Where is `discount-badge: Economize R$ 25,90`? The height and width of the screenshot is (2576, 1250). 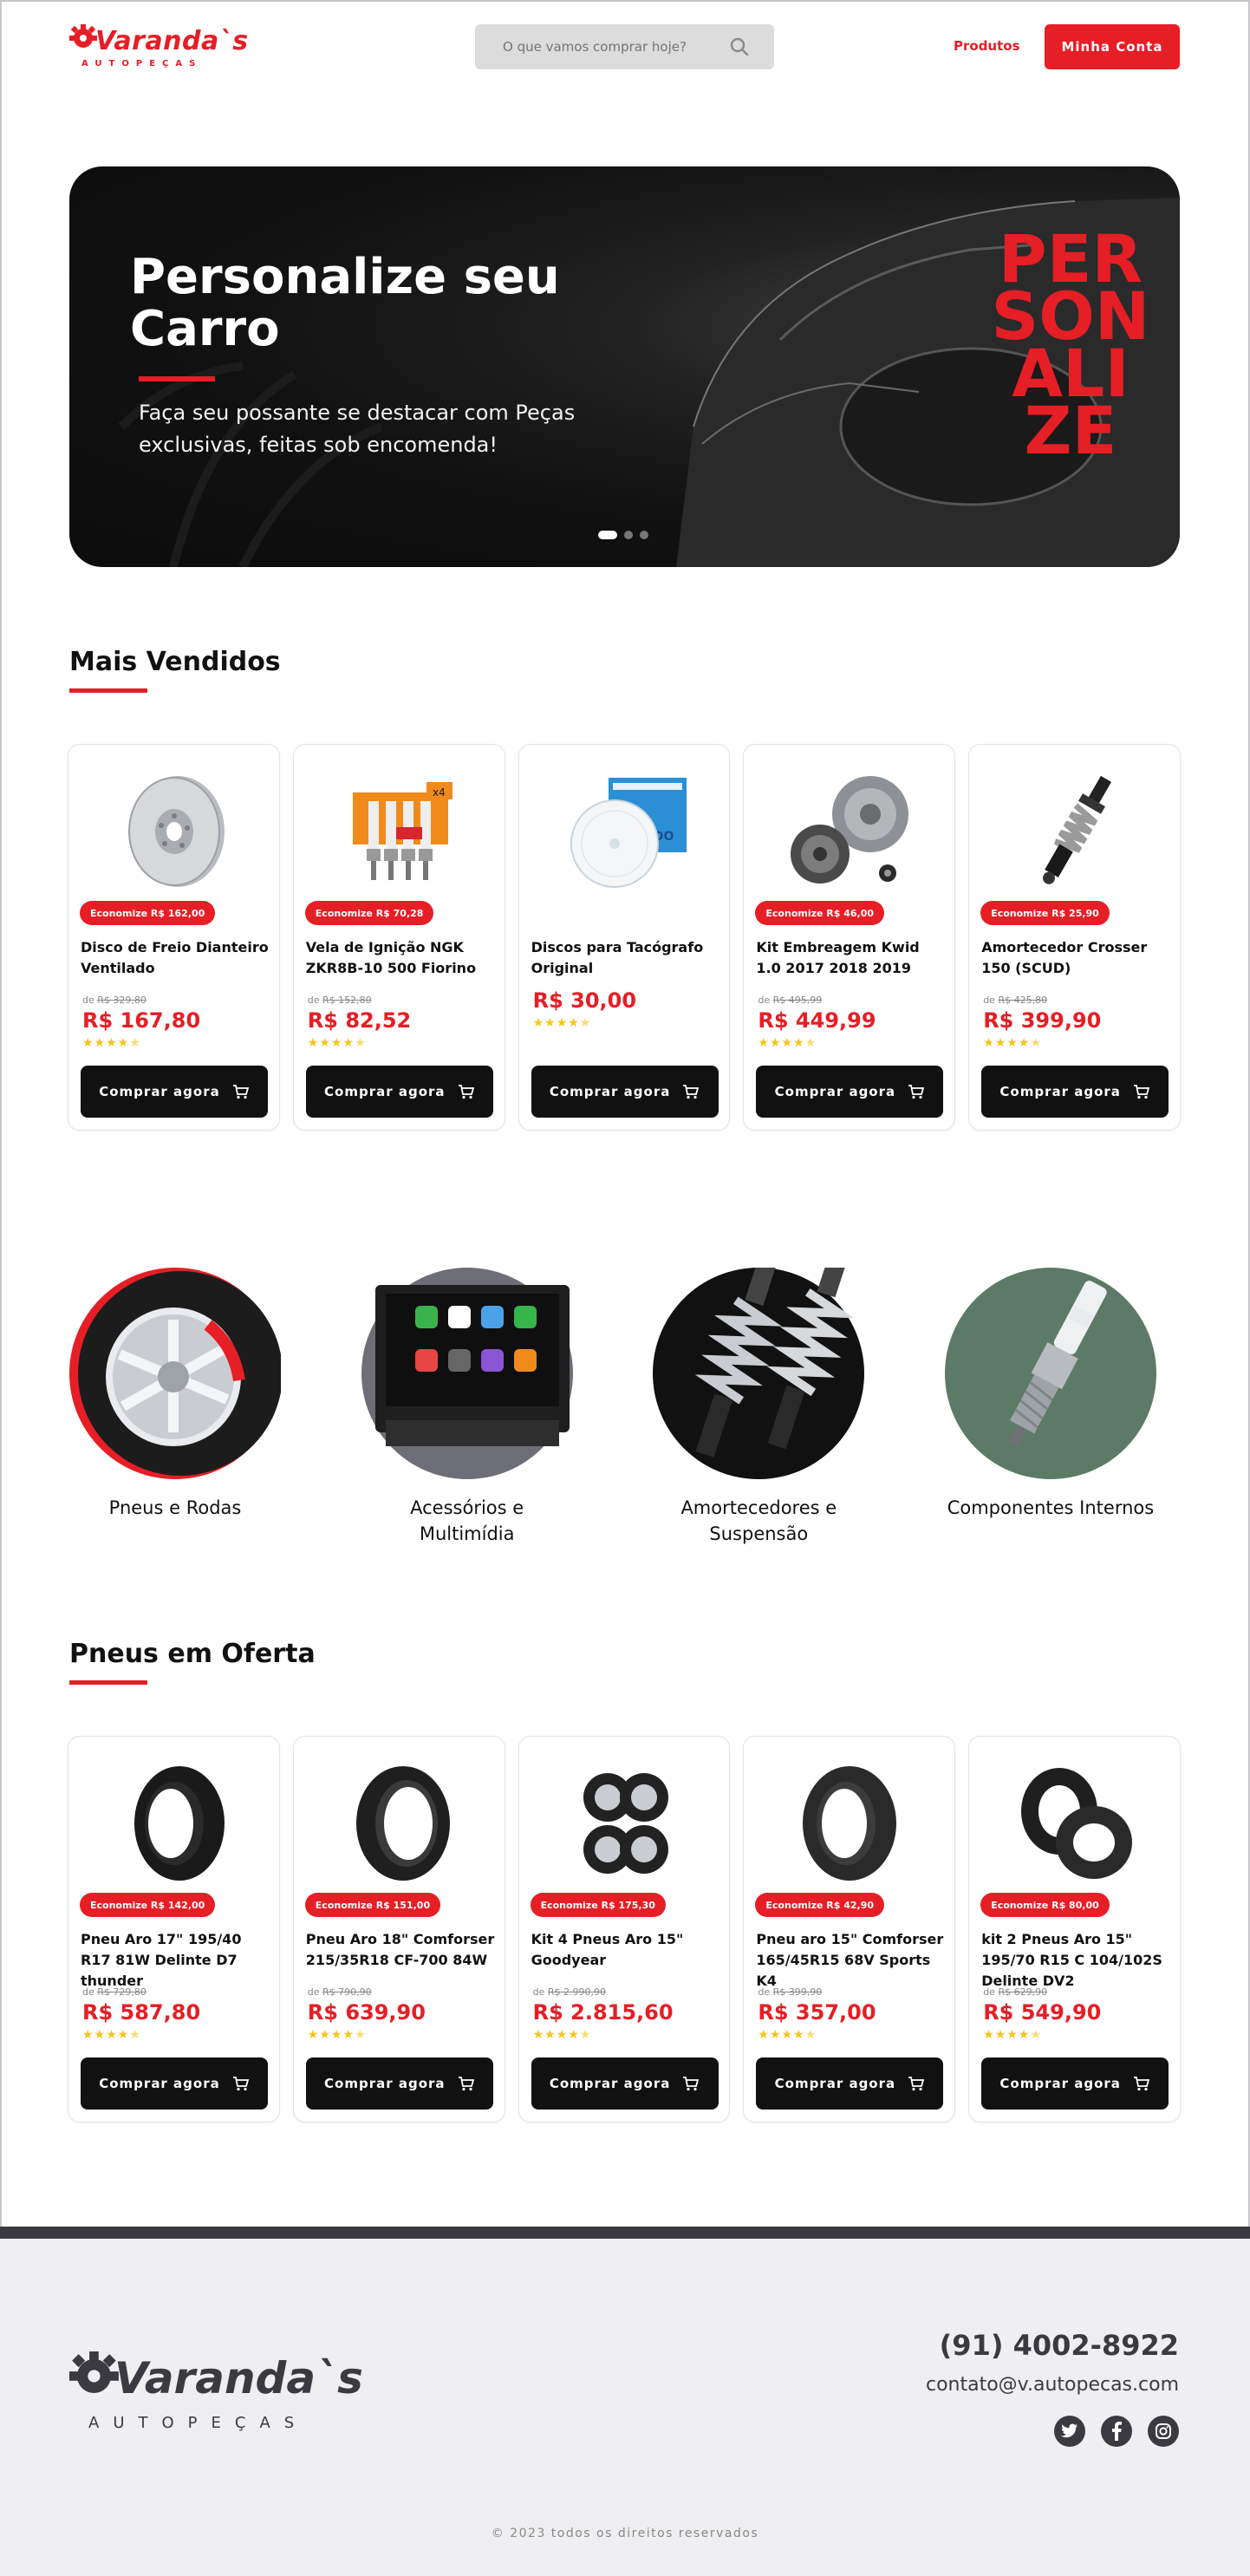 discount-badge: Economize R$ 25,90 is located at coordinates (1045, 913).